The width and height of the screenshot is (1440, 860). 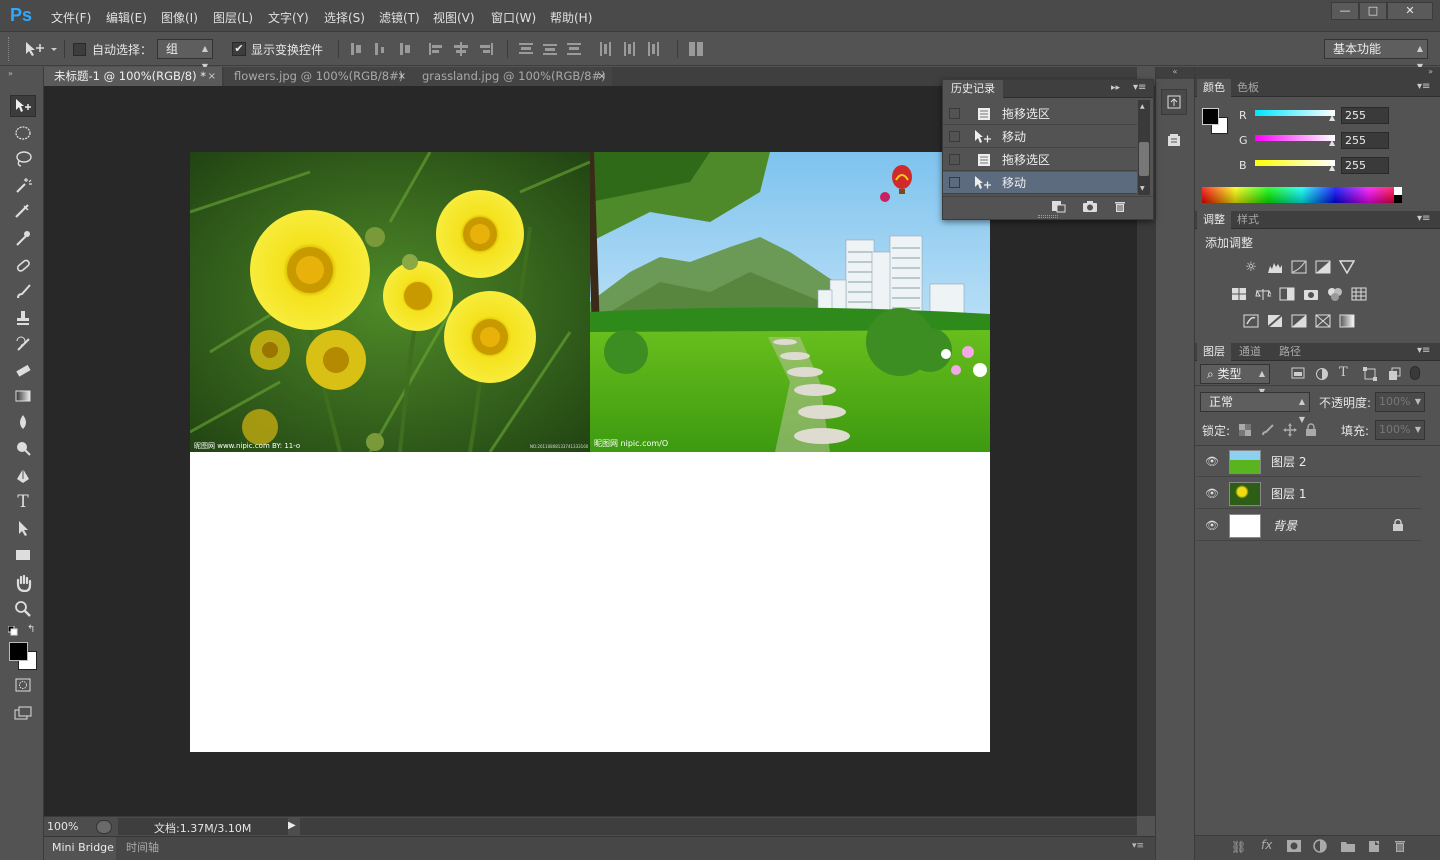 I want to click on swap-colors-icon: ↰, so click(x=31, y=629).